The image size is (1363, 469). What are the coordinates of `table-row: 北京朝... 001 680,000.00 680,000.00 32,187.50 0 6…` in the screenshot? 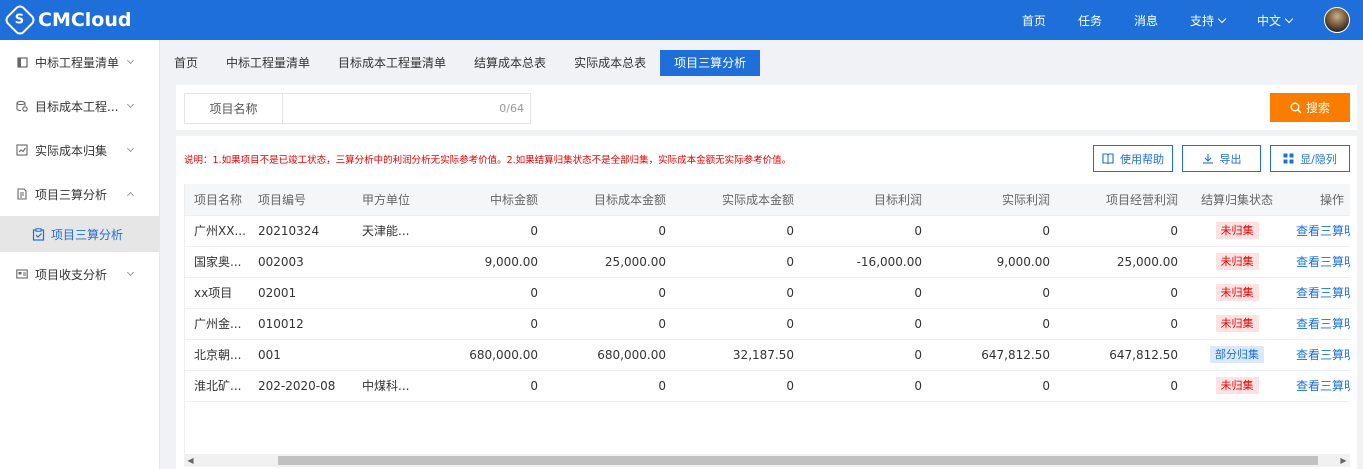 It's located at (767, 355).